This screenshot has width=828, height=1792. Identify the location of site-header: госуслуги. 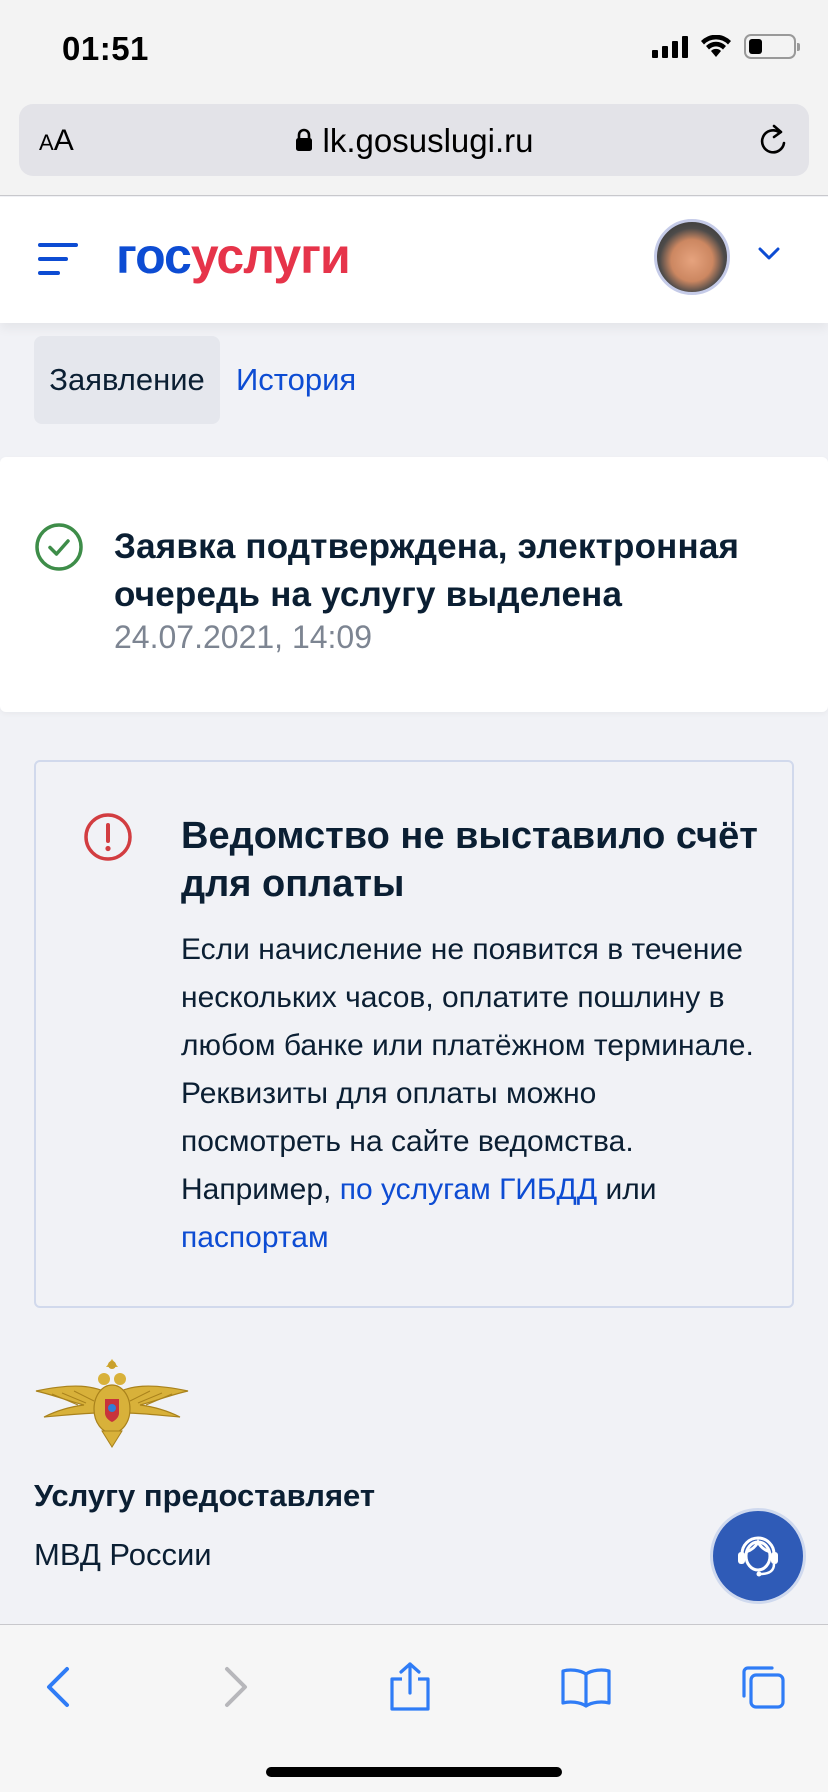
(414, 260).